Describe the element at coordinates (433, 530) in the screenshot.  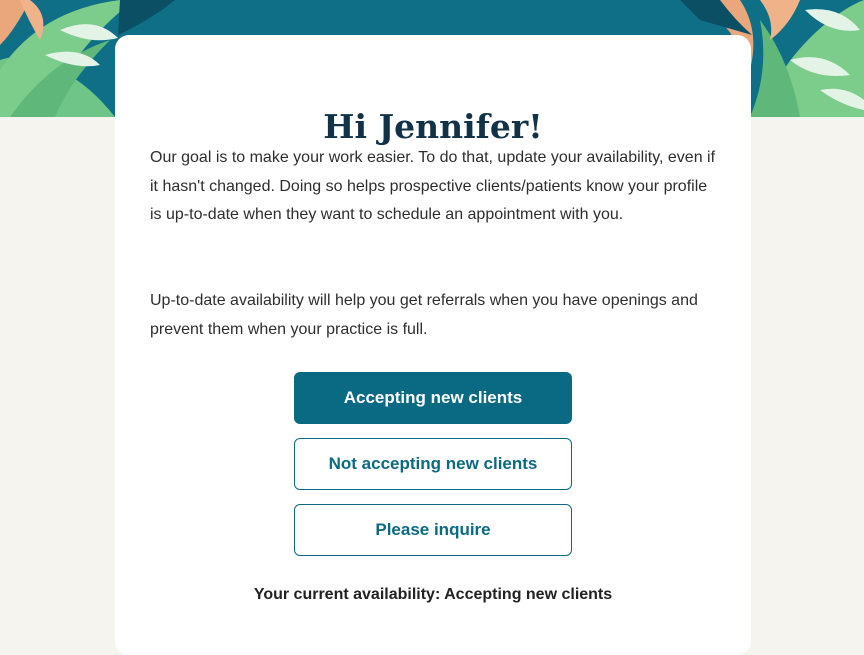
I see `please-inquire-button: Please inquire` at that location.